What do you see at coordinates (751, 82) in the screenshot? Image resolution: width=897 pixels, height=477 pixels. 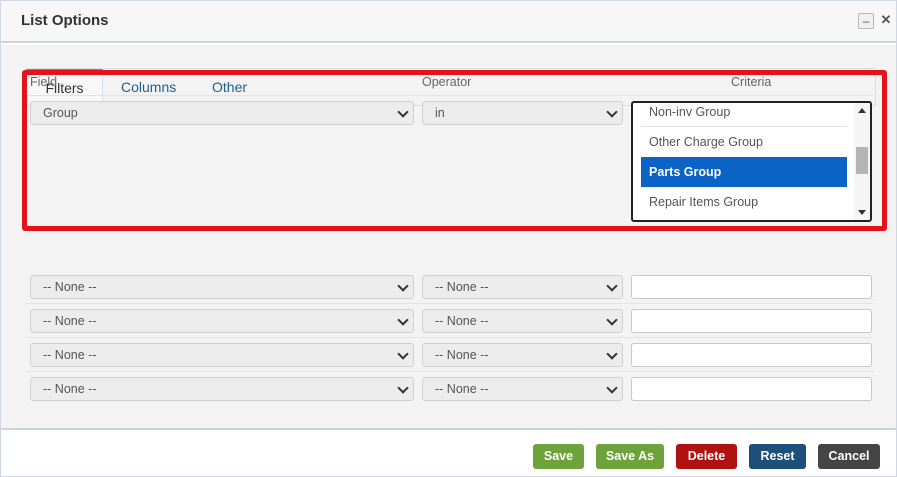 I see `criteria-column-header: Criteria` at bounding box center [751, 82].